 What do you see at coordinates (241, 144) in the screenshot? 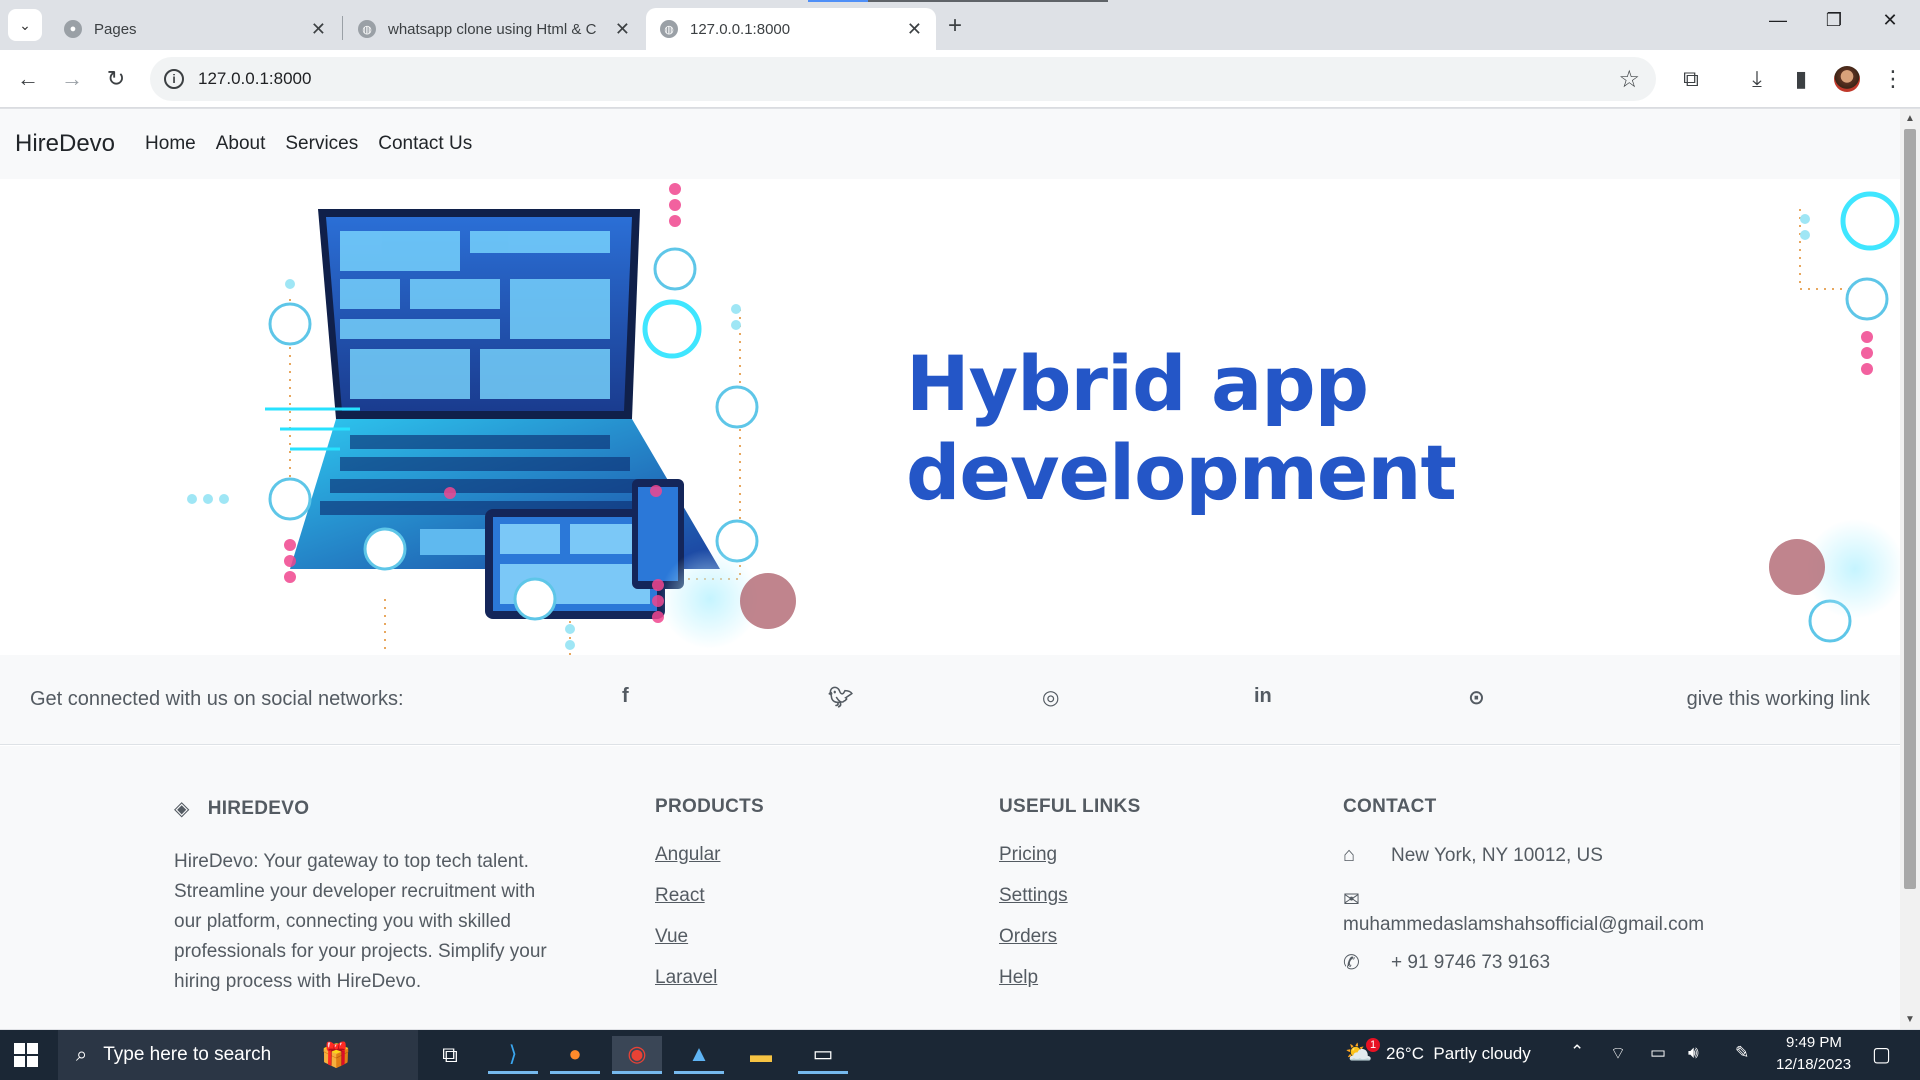
I see `nav-about: About` at bounding box center [241, 144].